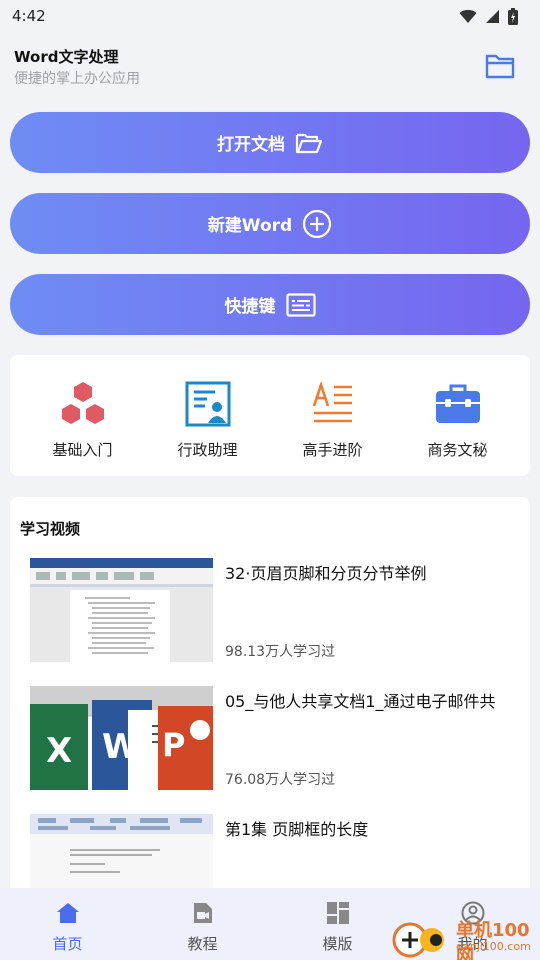 This screenshot has width=540, height=960. Describe the element at coordinates (82, 403) in the screenshot. I see `hexagons-icon` at that location.